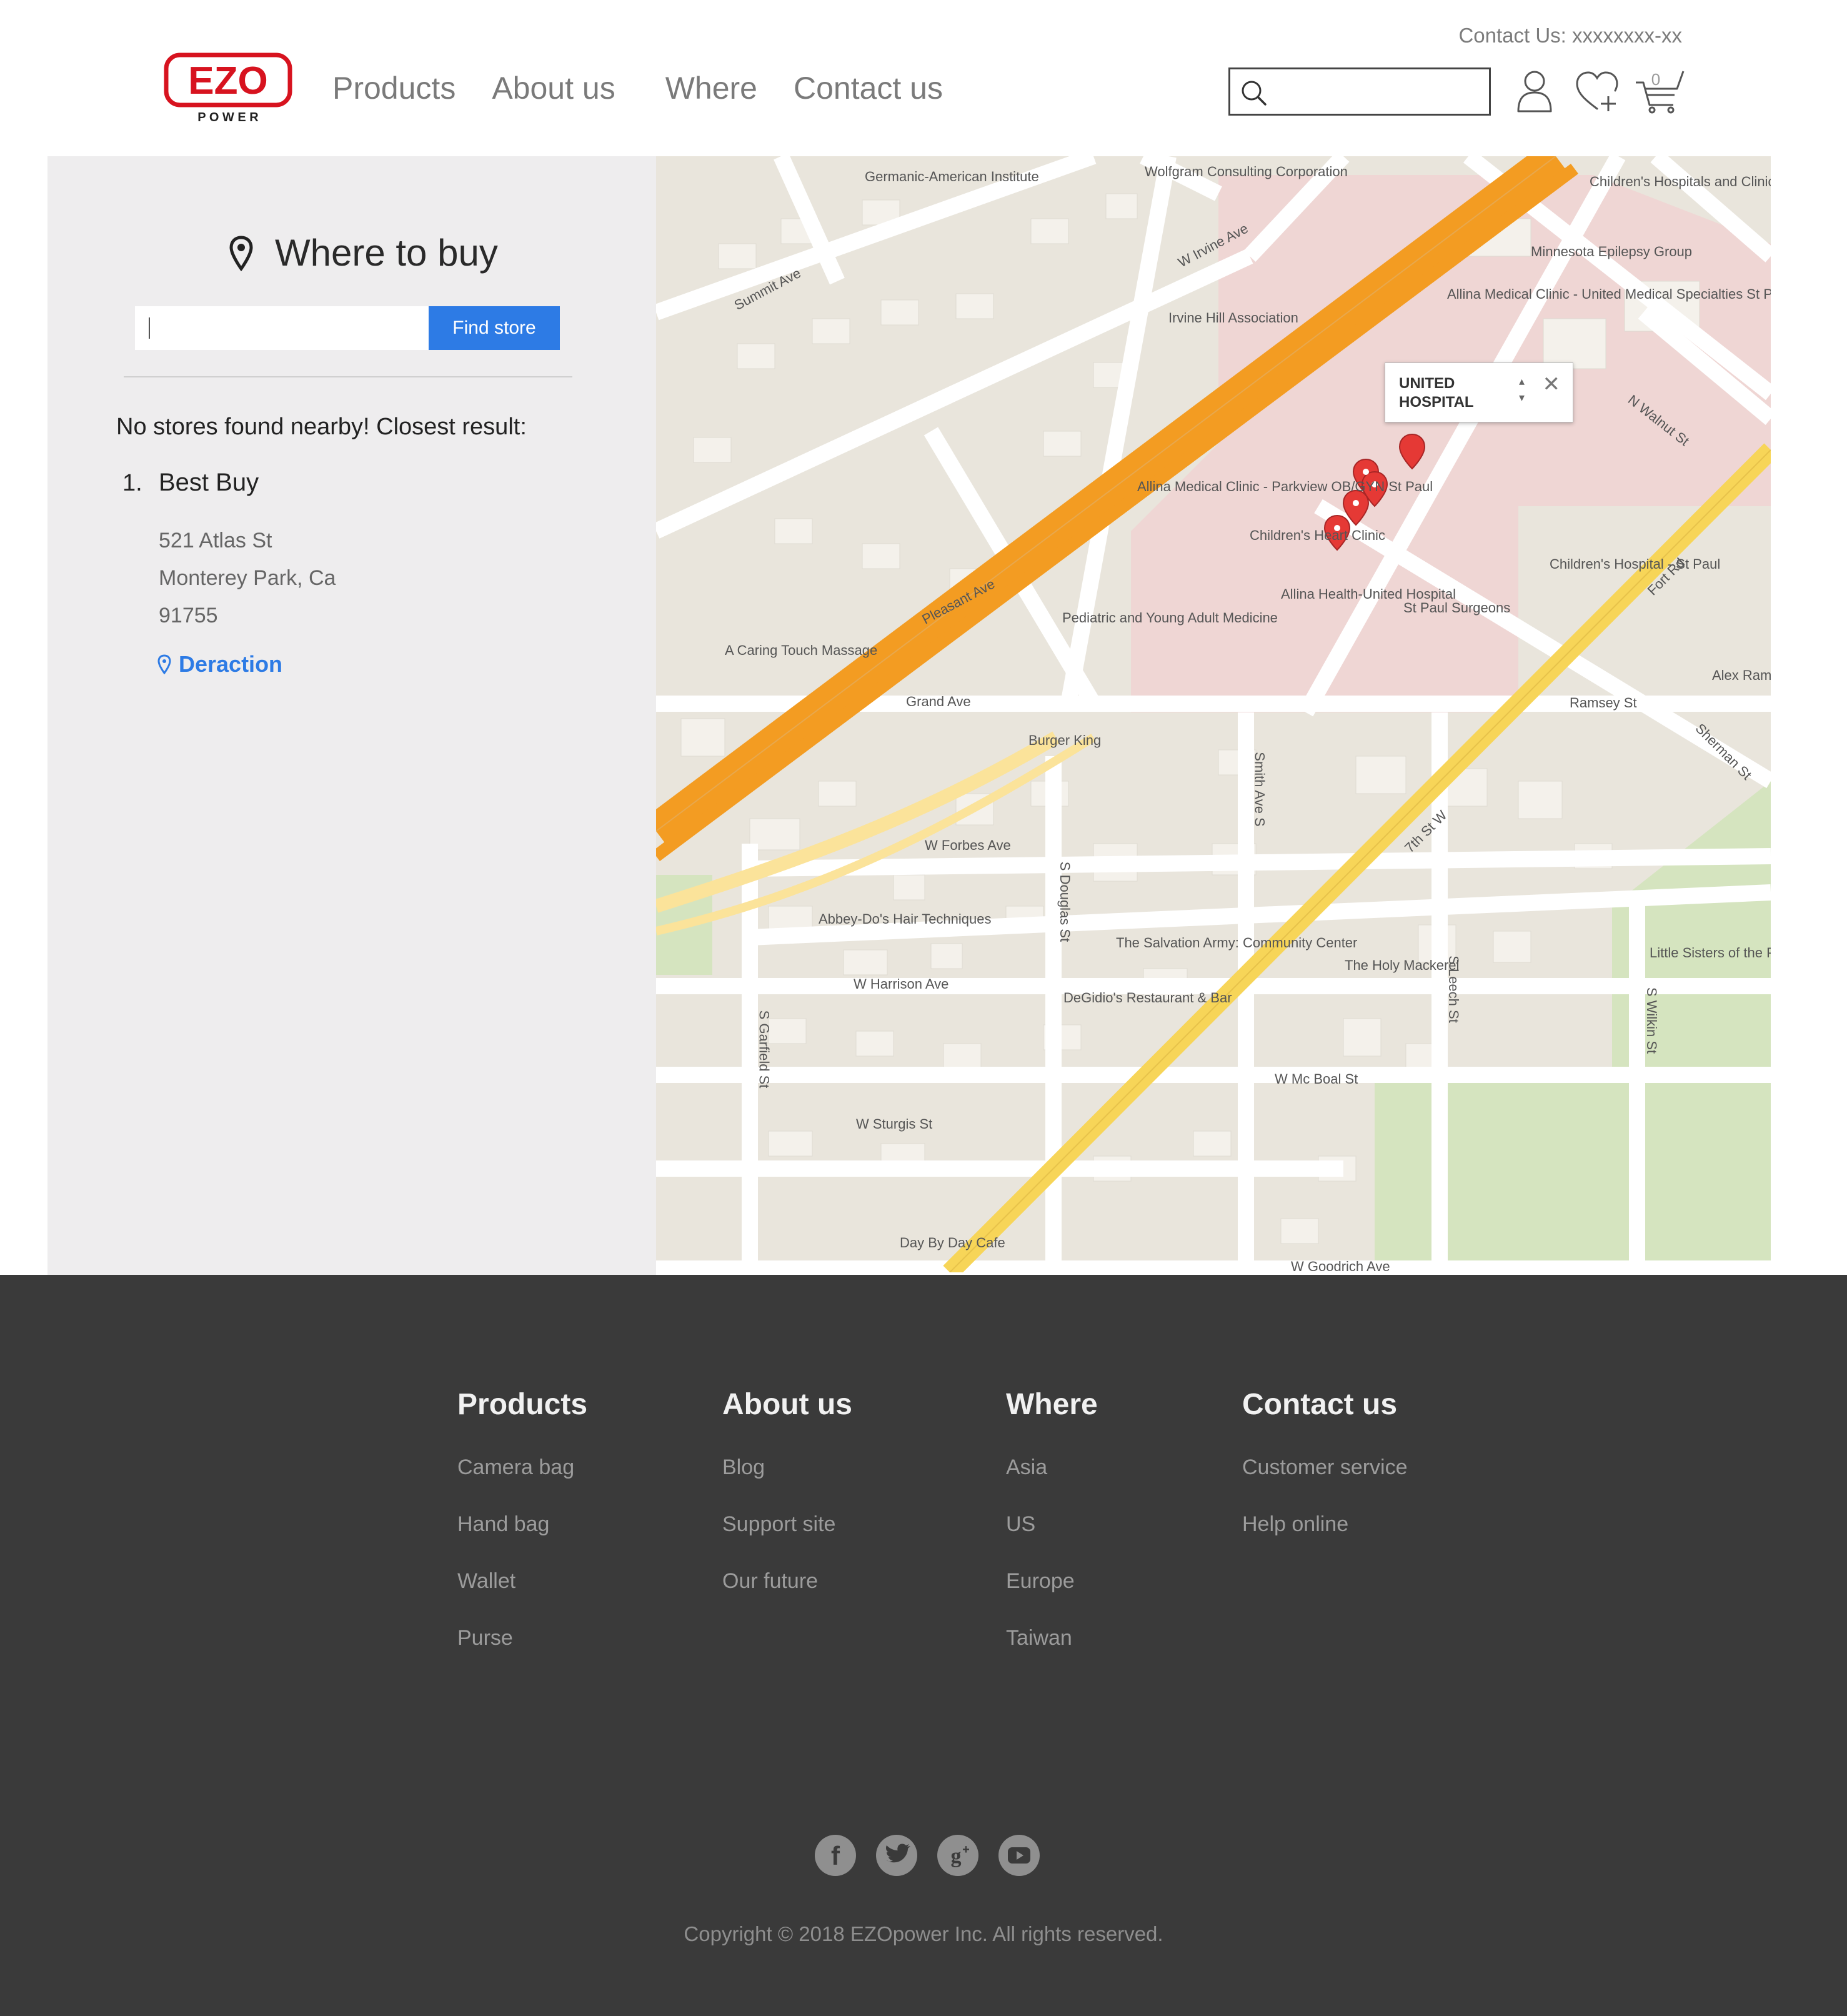 The image size is (1847, 2016). What do you see at coordinates (1742, 675) in the screenshot?
I see `map-label: Alex Ramsey` at bounding box center [1742, 675].